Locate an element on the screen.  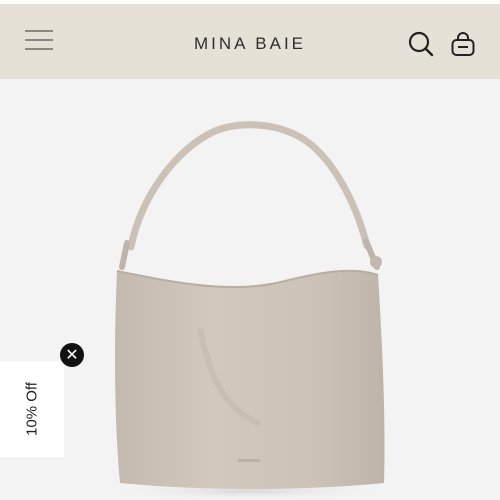
search-icon is located at coordinates (421, 44).